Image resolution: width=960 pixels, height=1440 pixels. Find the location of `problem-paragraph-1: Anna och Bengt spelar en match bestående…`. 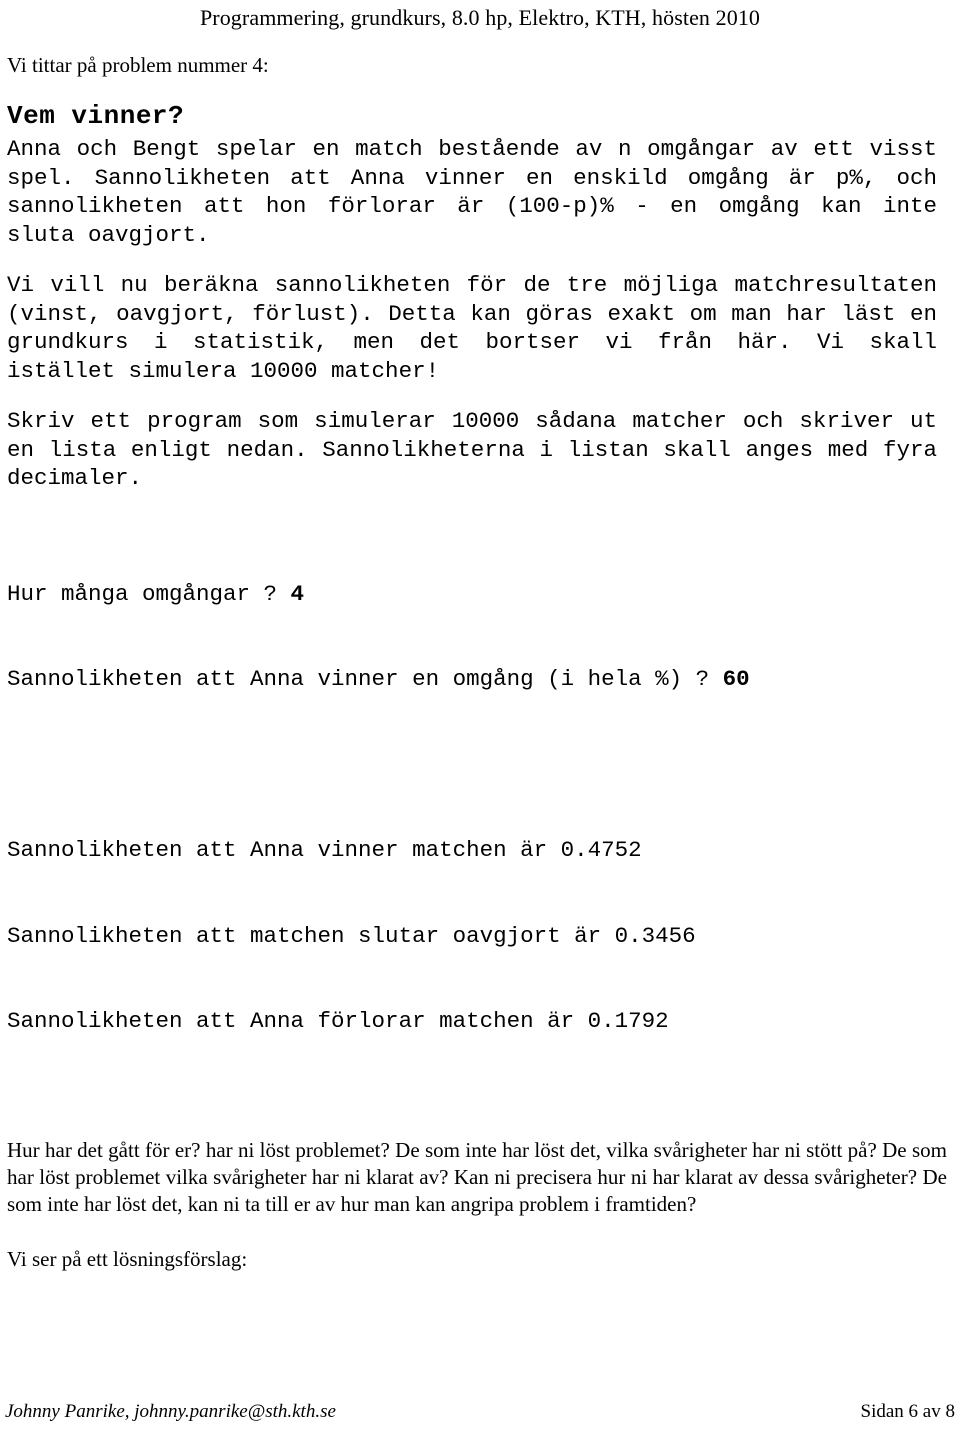

problem-paragraph-1: Anna och Bengt spelar en match bestående… is located at coordinates (472, 192).